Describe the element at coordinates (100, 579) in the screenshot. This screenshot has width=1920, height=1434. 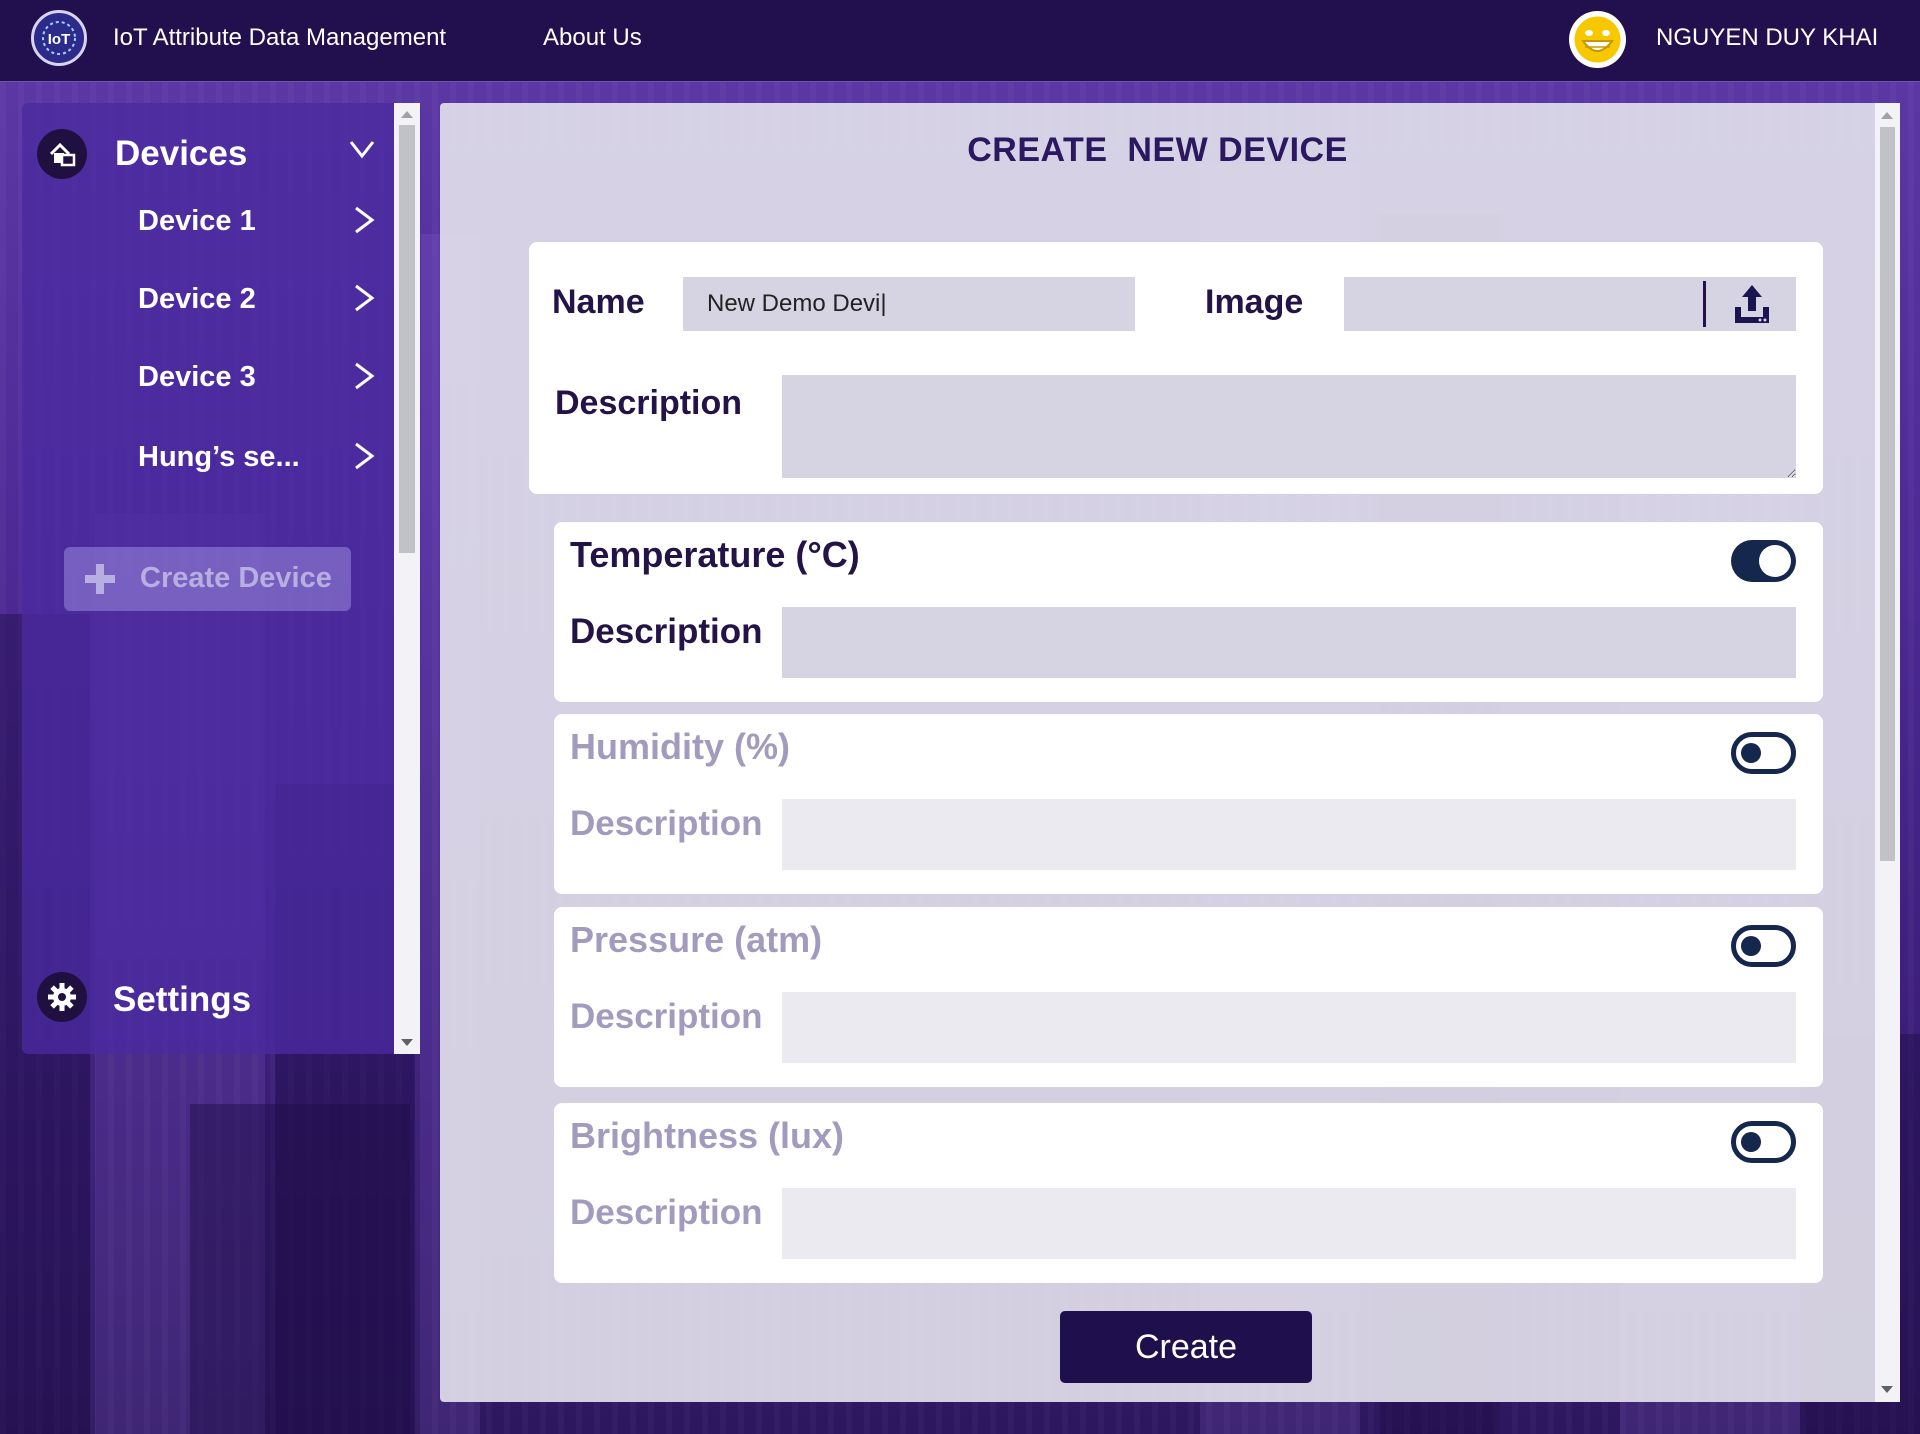
I see `plus-icon` at that location.